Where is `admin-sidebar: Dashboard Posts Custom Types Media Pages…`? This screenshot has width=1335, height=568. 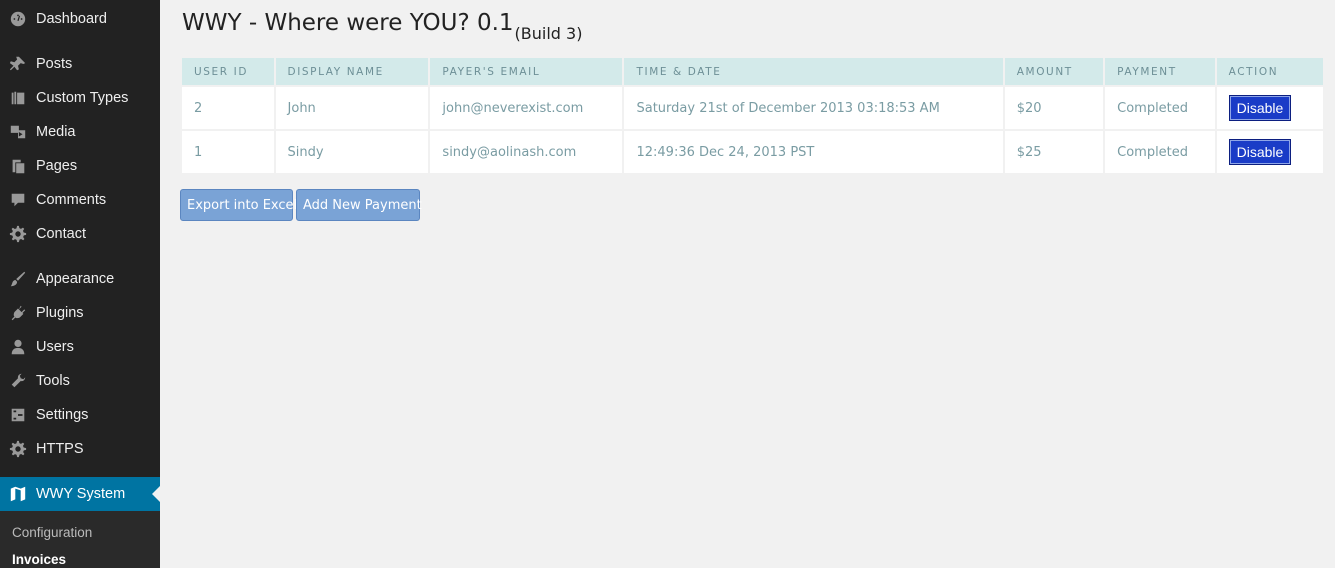 admin-sidebar: Dashboard Posts Custom Types Media Pages… is located at coordinates (80, 284).